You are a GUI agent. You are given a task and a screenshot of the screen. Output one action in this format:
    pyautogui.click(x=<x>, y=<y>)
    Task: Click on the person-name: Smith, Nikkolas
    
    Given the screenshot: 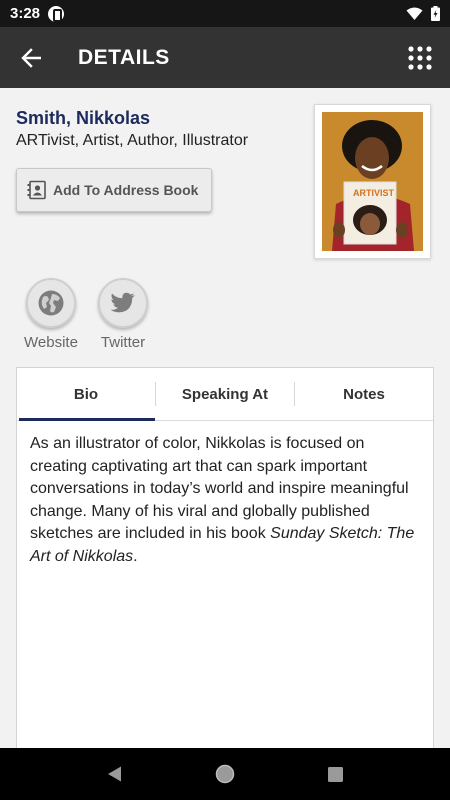 What is the action you would take?
    pyautogui.click(x=83, y=118)
    